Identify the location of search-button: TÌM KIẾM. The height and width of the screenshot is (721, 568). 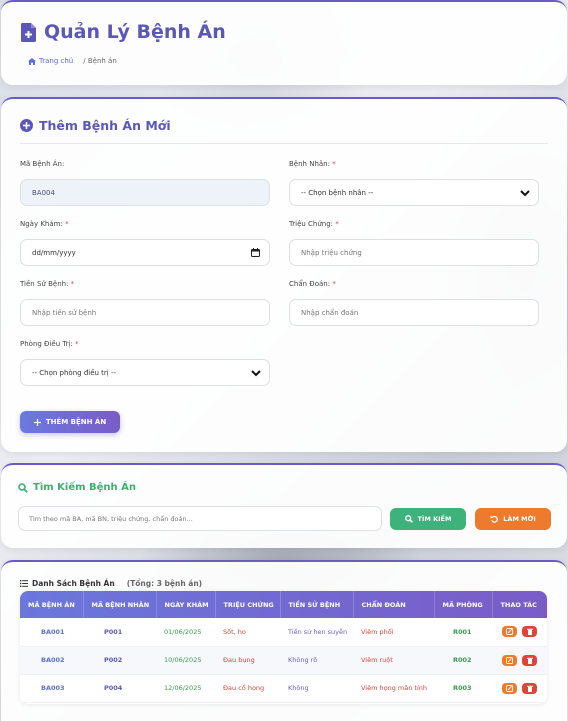
(428, 519).